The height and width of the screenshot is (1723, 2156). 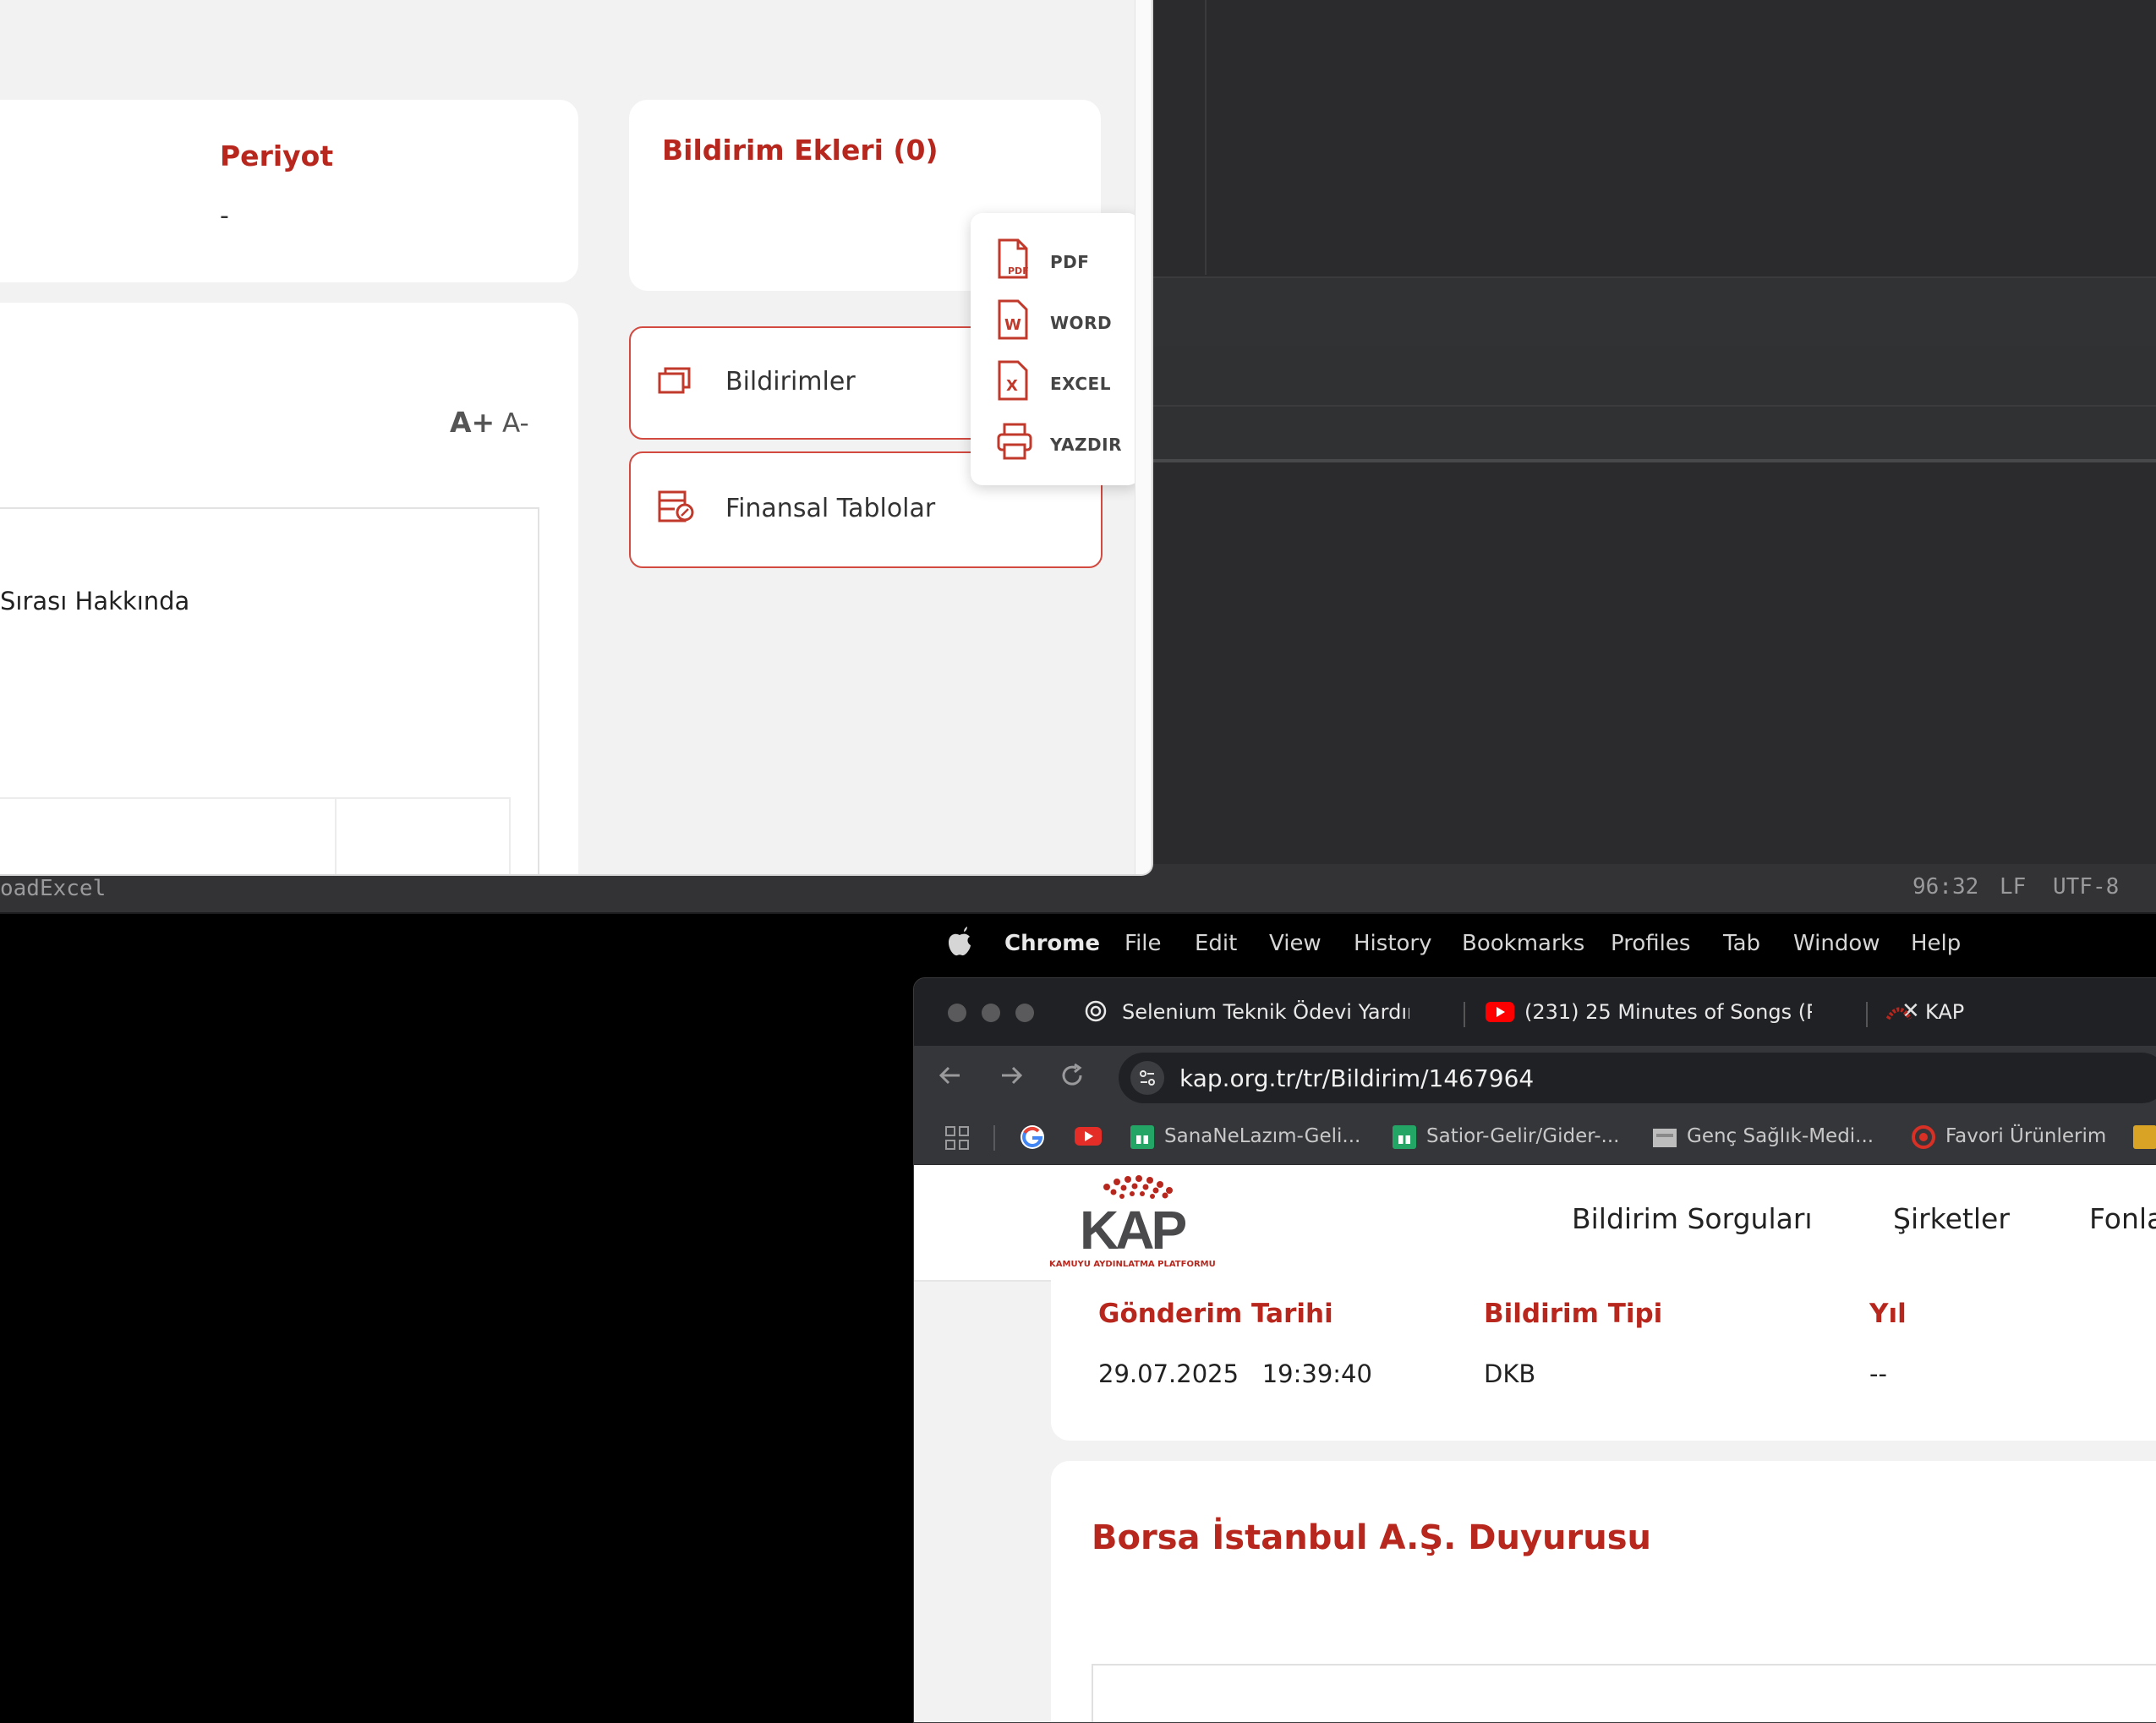 I want to click on export-excel-label: EXCEL, so click(x=1080, y=384).